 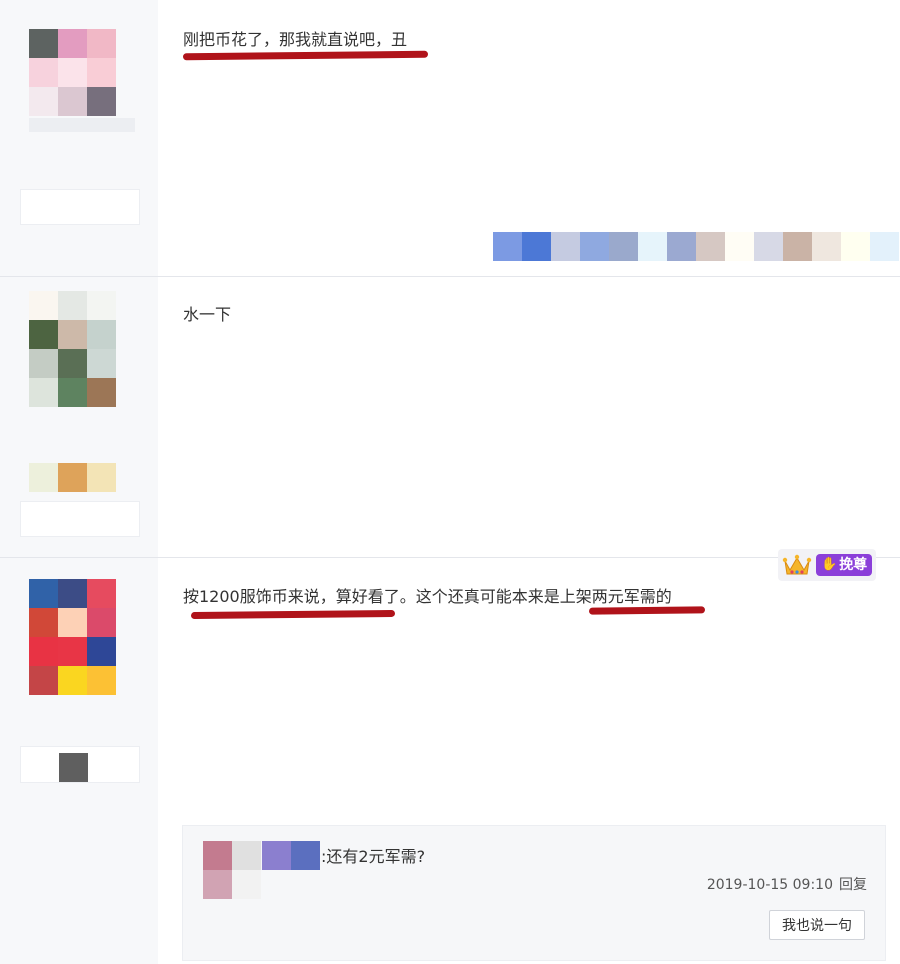 What do you see at coordinates (769, 885) in the screenshot?
I see `reply-timestamp: 2019-10-15 09:10` at bounding box center [769, 885].